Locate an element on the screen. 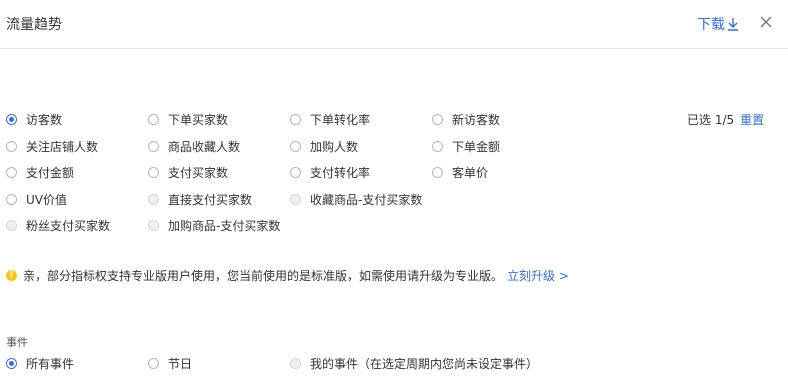 Image resolution: width=788 pixels, height=387 pixels. metric-order-conversion: 下单转化率 is located at coordinates (330, 119).